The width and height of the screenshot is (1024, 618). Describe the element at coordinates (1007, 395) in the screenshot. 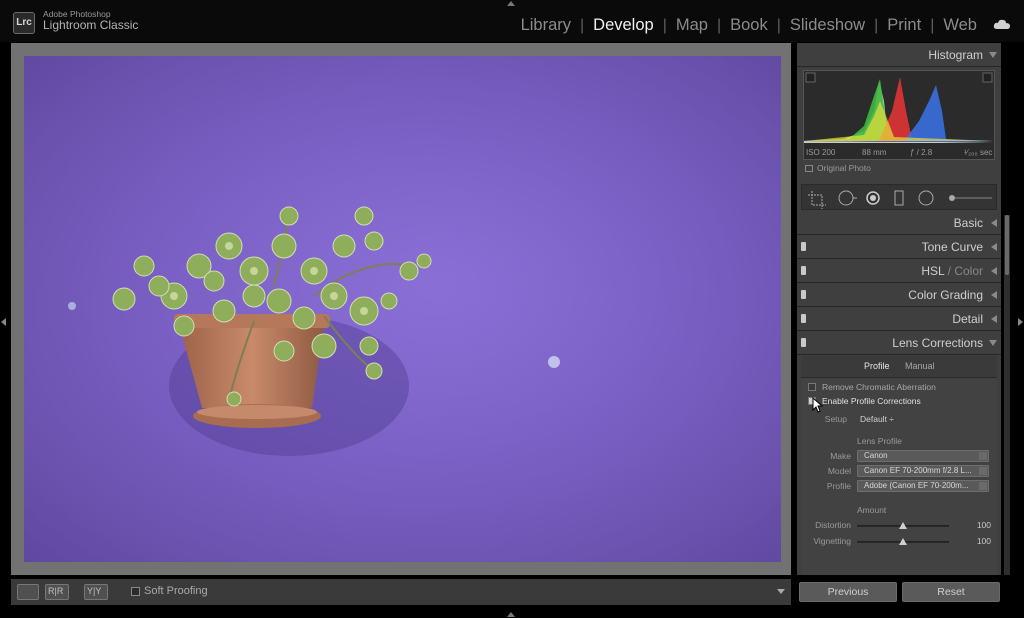

I see `panel-scrollbar` at that location.